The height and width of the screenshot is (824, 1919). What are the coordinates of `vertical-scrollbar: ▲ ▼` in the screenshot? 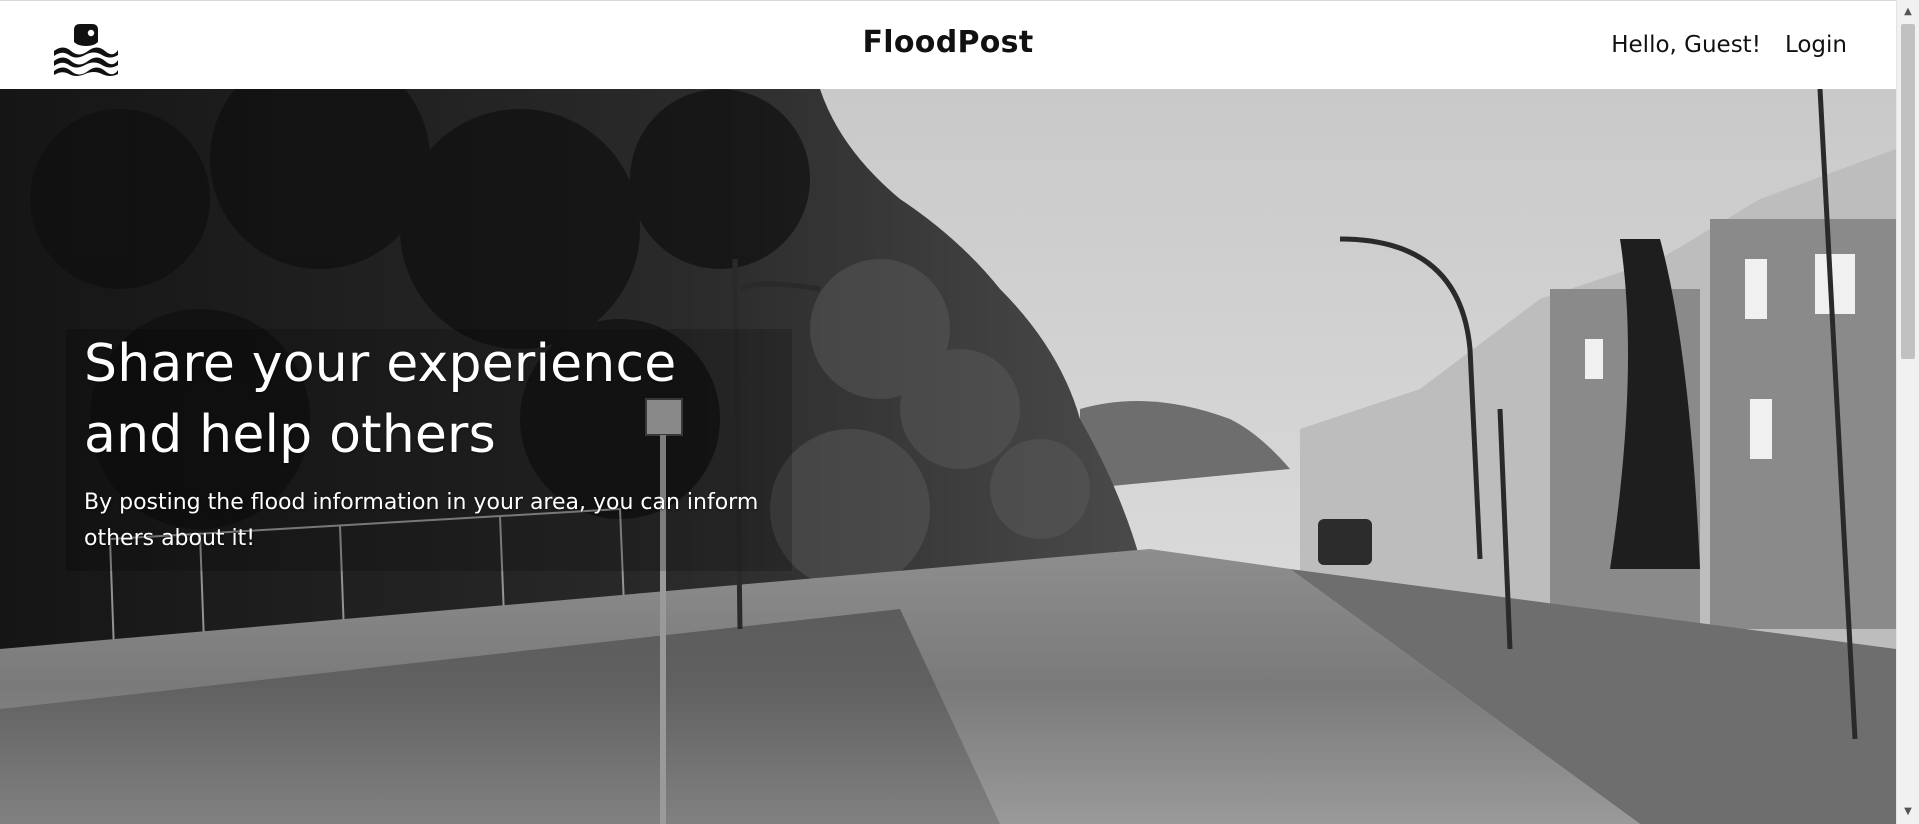 It's located at (1907, 412).